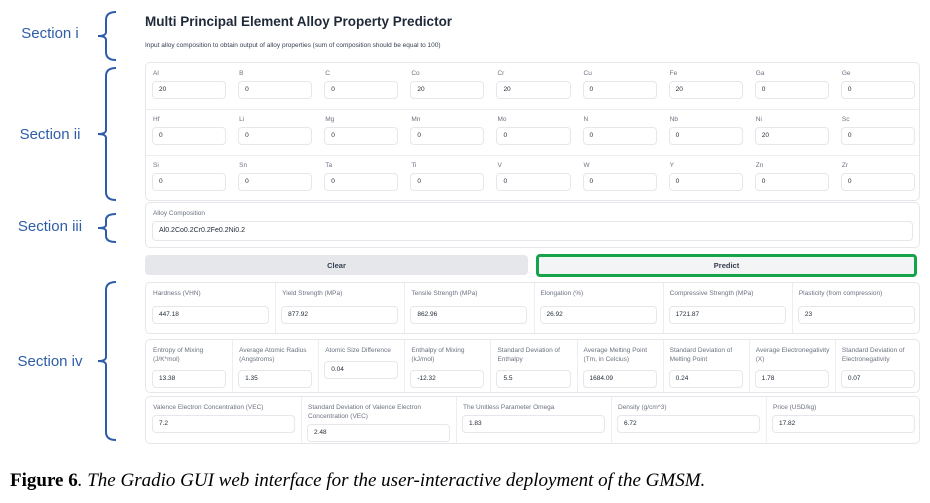  Describe the element at coordinates (843, 424) in the screenshot. I see `output-phys-4-field: 17.82` at that location.